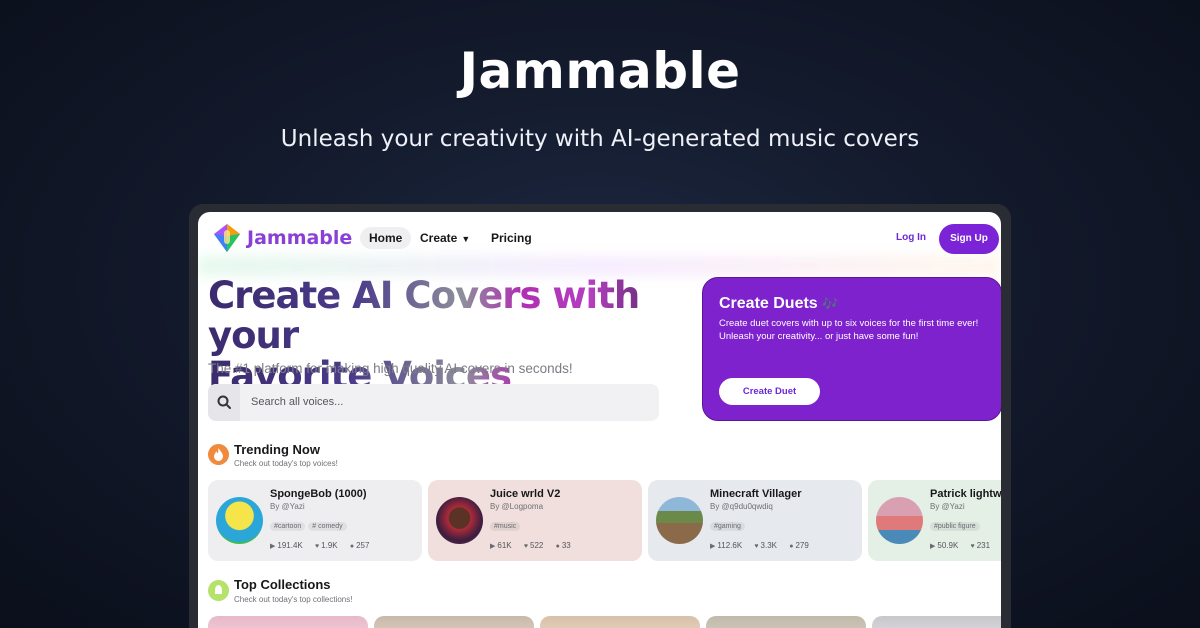 This screenshot has height=628, width=1200. I want to click on comment-count: 257, so click(363, 545).